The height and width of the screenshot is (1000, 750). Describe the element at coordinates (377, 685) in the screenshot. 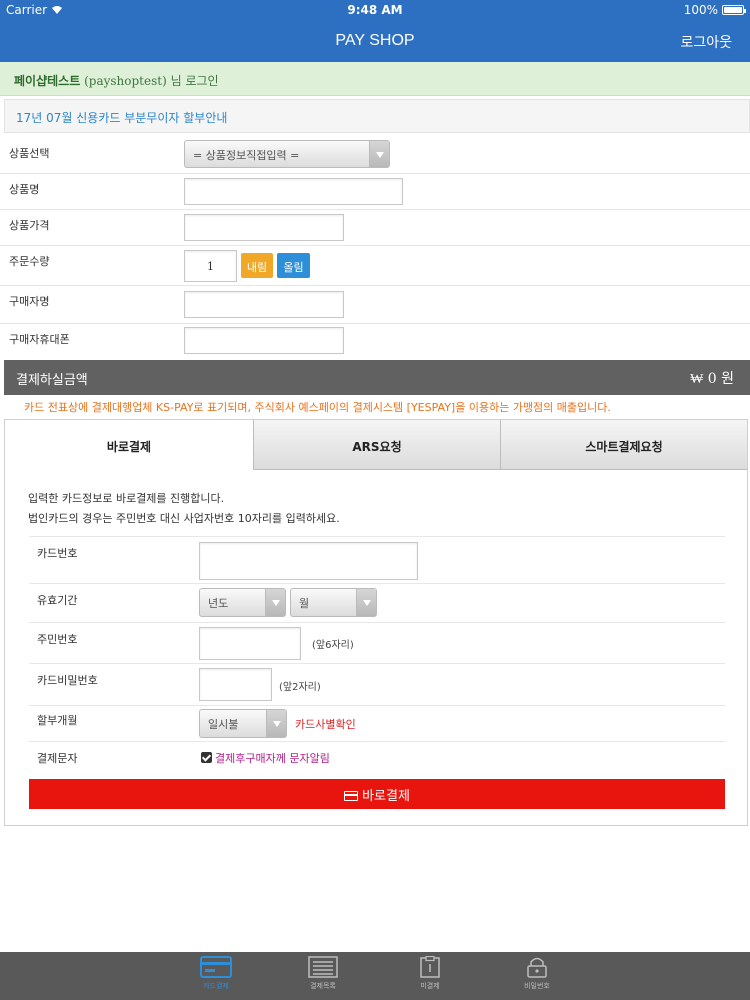

I see `card-password-row: 카드비밀번호 (앞2자리)` at that location.